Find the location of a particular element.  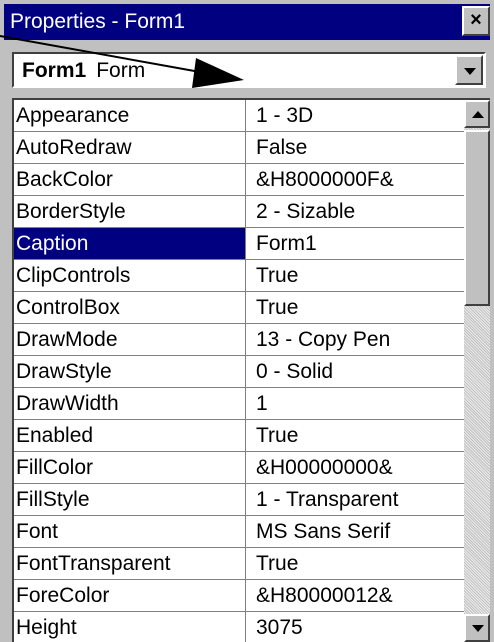

property-row: ControlBox True is located at coordinates (240, 308).